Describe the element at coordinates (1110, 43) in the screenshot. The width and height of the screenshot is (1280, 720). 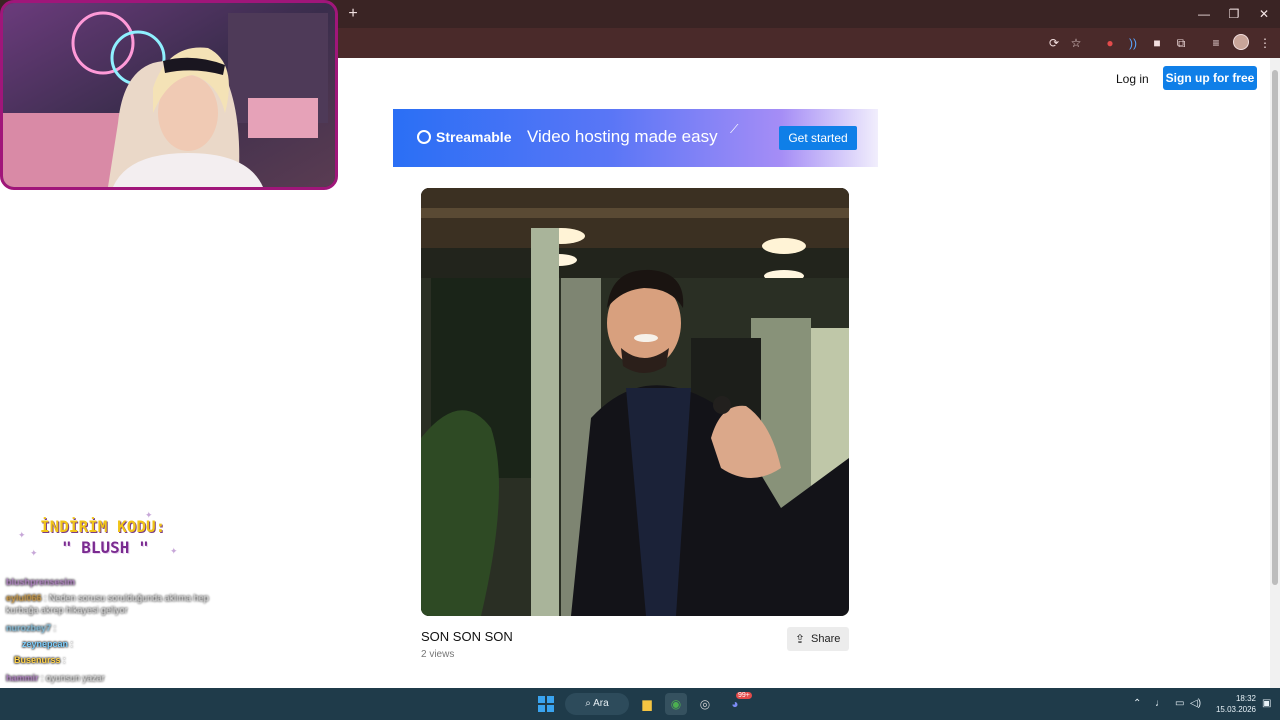
I see `extension-red-icon: ●` at that location.